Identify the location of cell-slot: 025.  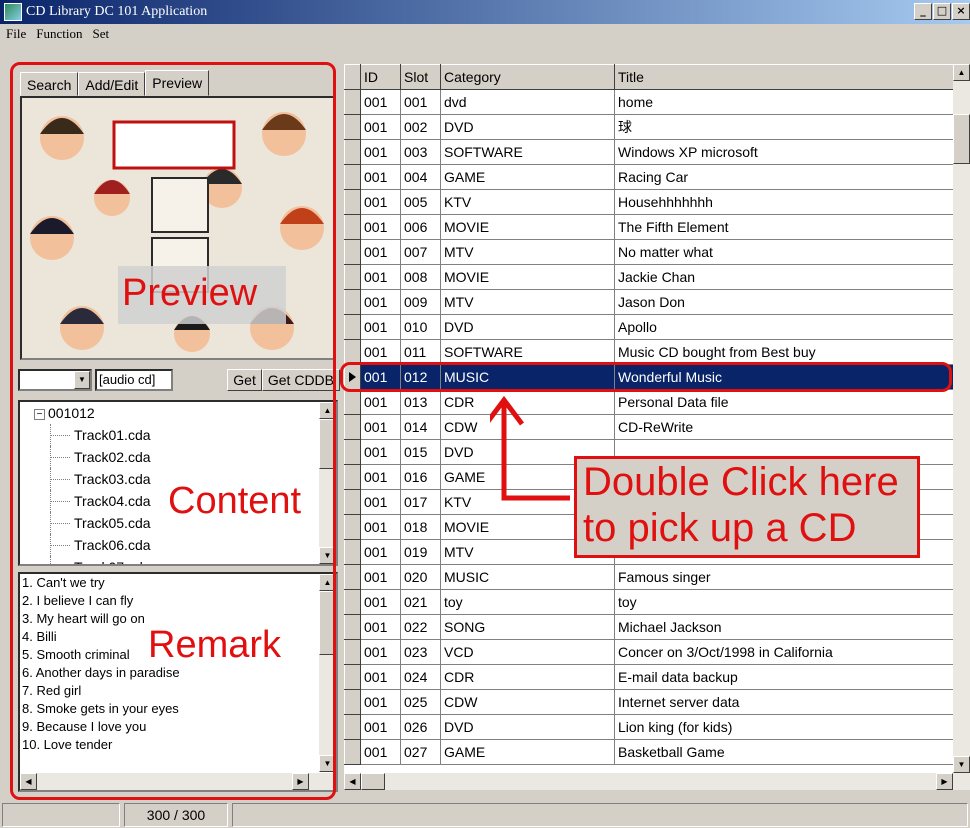
(420, 702).